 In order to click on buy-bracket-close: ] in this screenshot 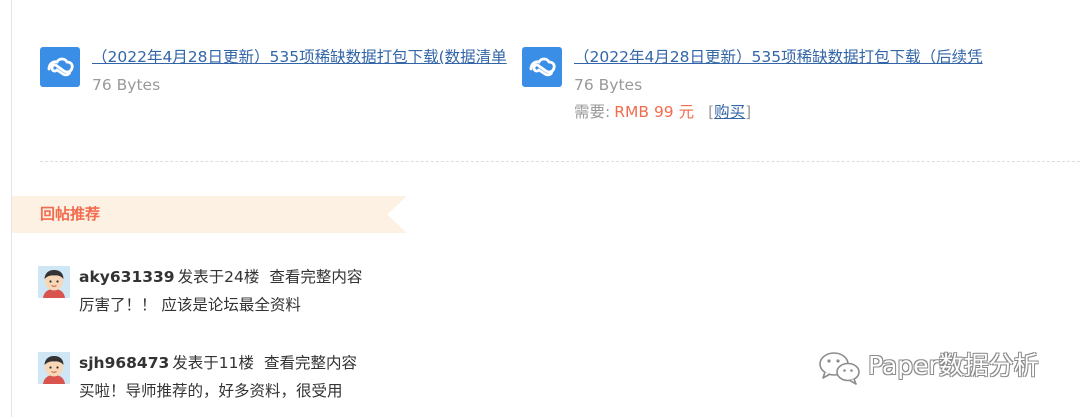, I will do `click(748, 112)`.